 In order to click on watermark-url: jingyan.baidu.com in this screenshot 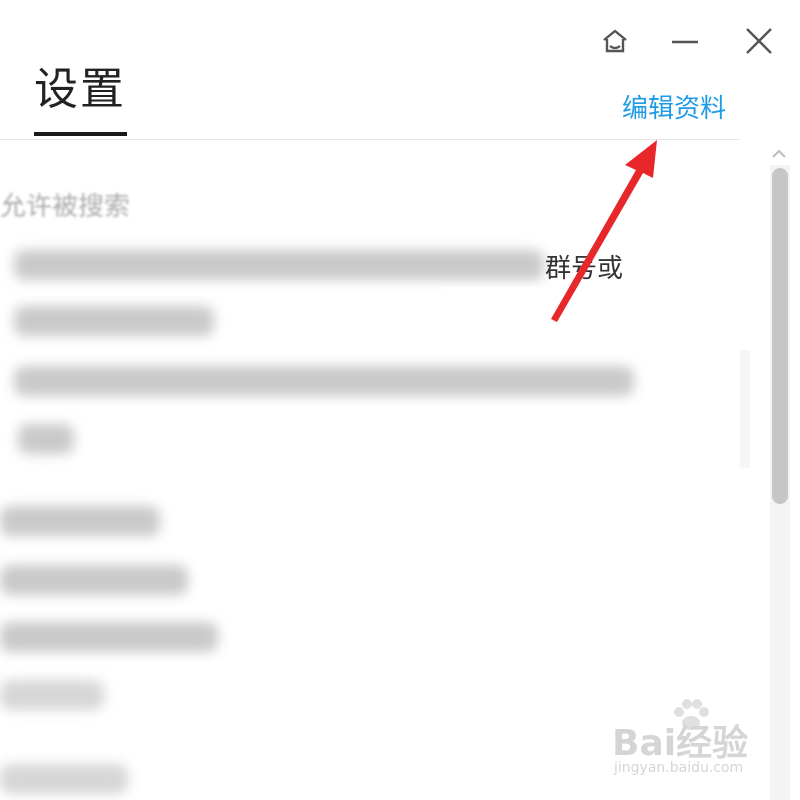, I will do `click(679, 768)`.